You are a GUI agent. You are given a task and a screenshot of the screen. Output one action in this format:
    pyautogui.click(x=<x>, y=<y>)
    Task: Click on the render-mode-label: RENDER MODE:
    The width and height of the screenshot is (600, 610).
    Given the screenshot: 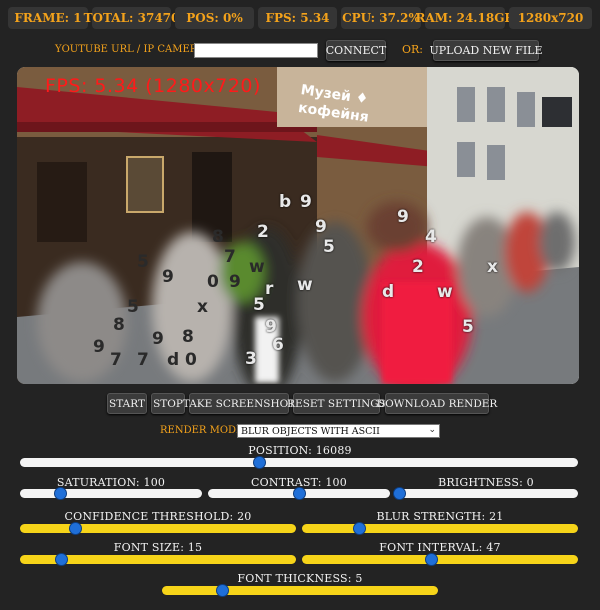 What is the action you would take?
    pyautogui.click(x=203, y=430)
    